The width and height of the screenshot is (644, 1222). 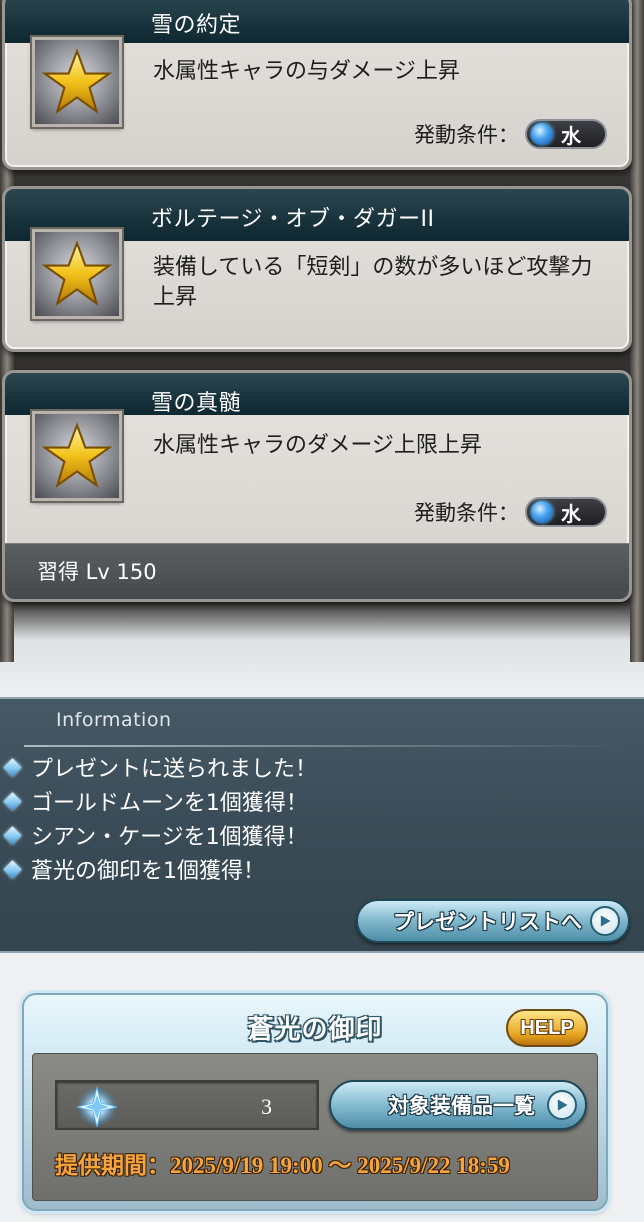 I want to click on skill-card: 雪の約定 水属性キャラの与ダメージ上昇 発動条件： 水, so click(x=317, y=85).